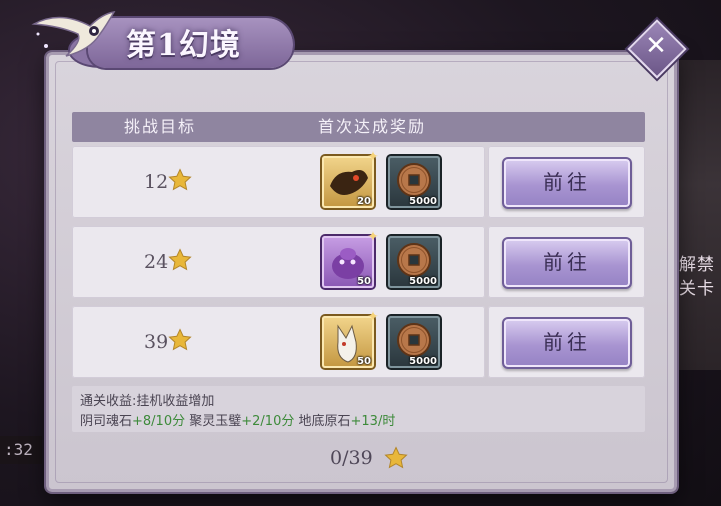  What do you see at coordinates (278, 342) in the screenshot?
I see `row-info-cell: 39 ✦ 50 5000` at bounding box center [278, 342].